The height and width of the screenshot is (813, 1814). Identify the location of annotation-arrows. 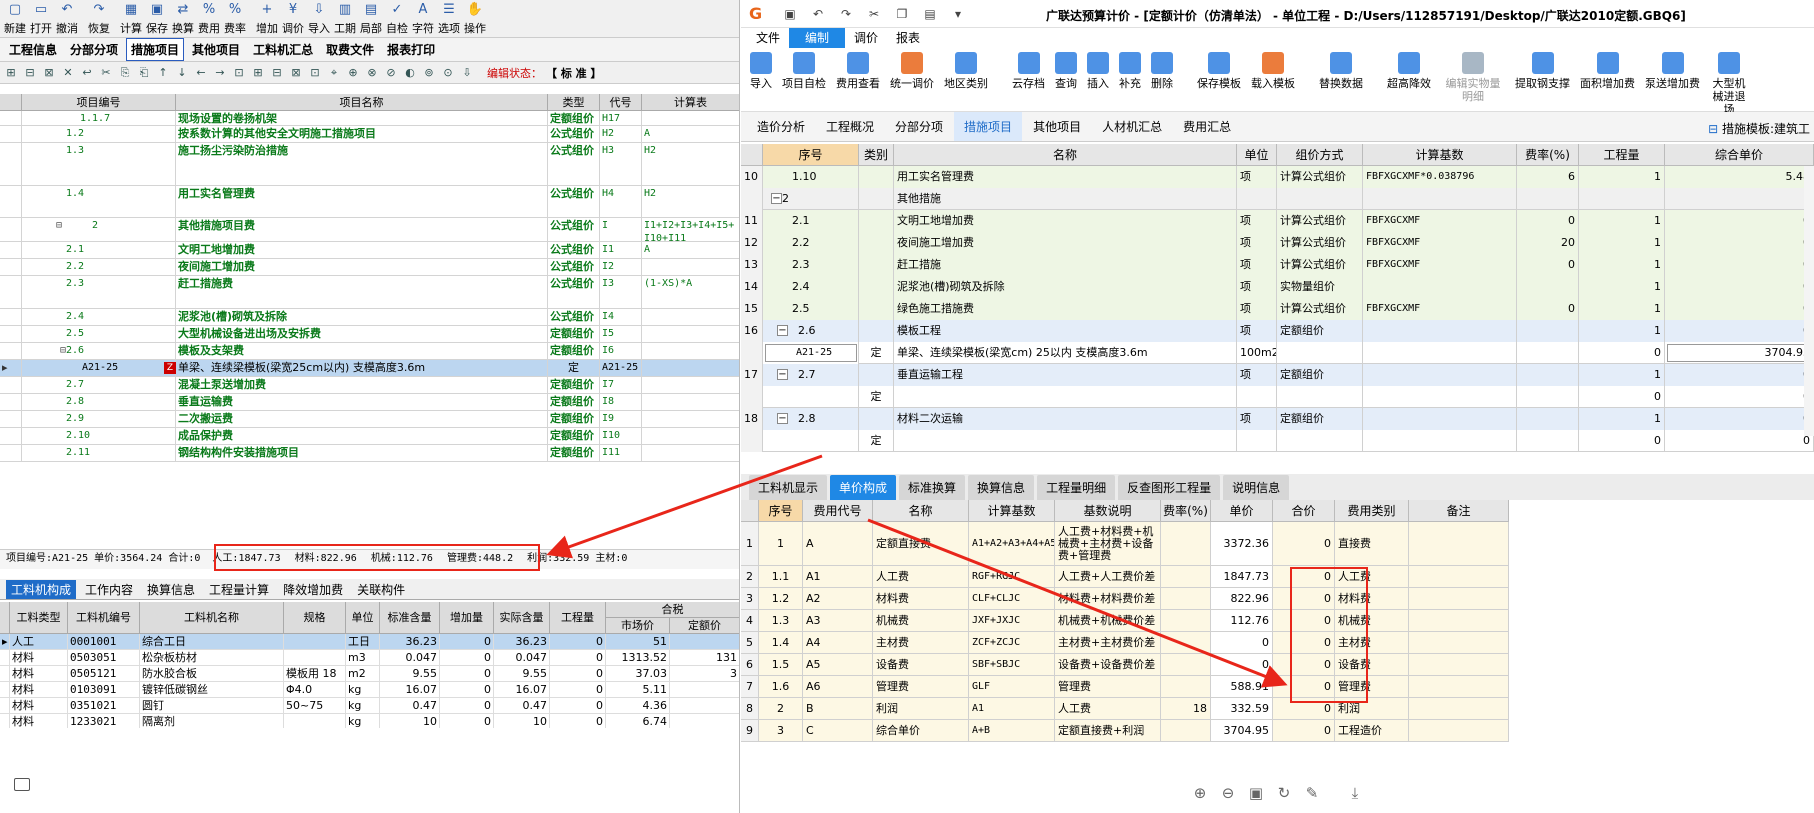
(917, 571).